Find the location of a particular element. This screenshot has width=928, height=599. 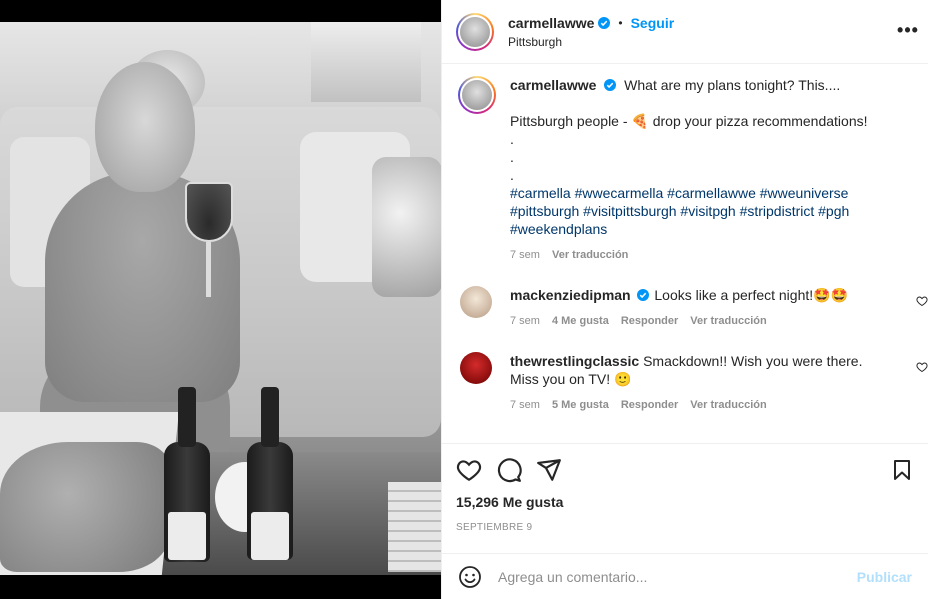

photo-person-head is located at coordinates (145, 127).